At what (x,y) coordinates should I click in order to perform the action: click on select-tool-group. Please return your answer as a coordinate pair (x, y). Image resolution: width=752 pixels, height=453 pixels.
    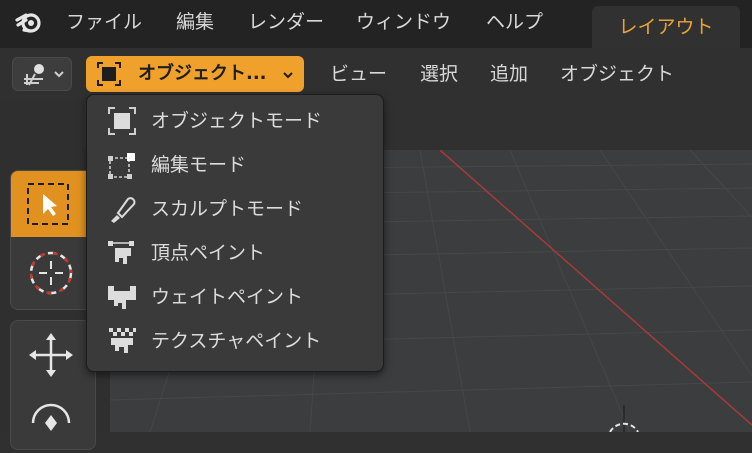
    Looking at the image, I should click on (53, 240).